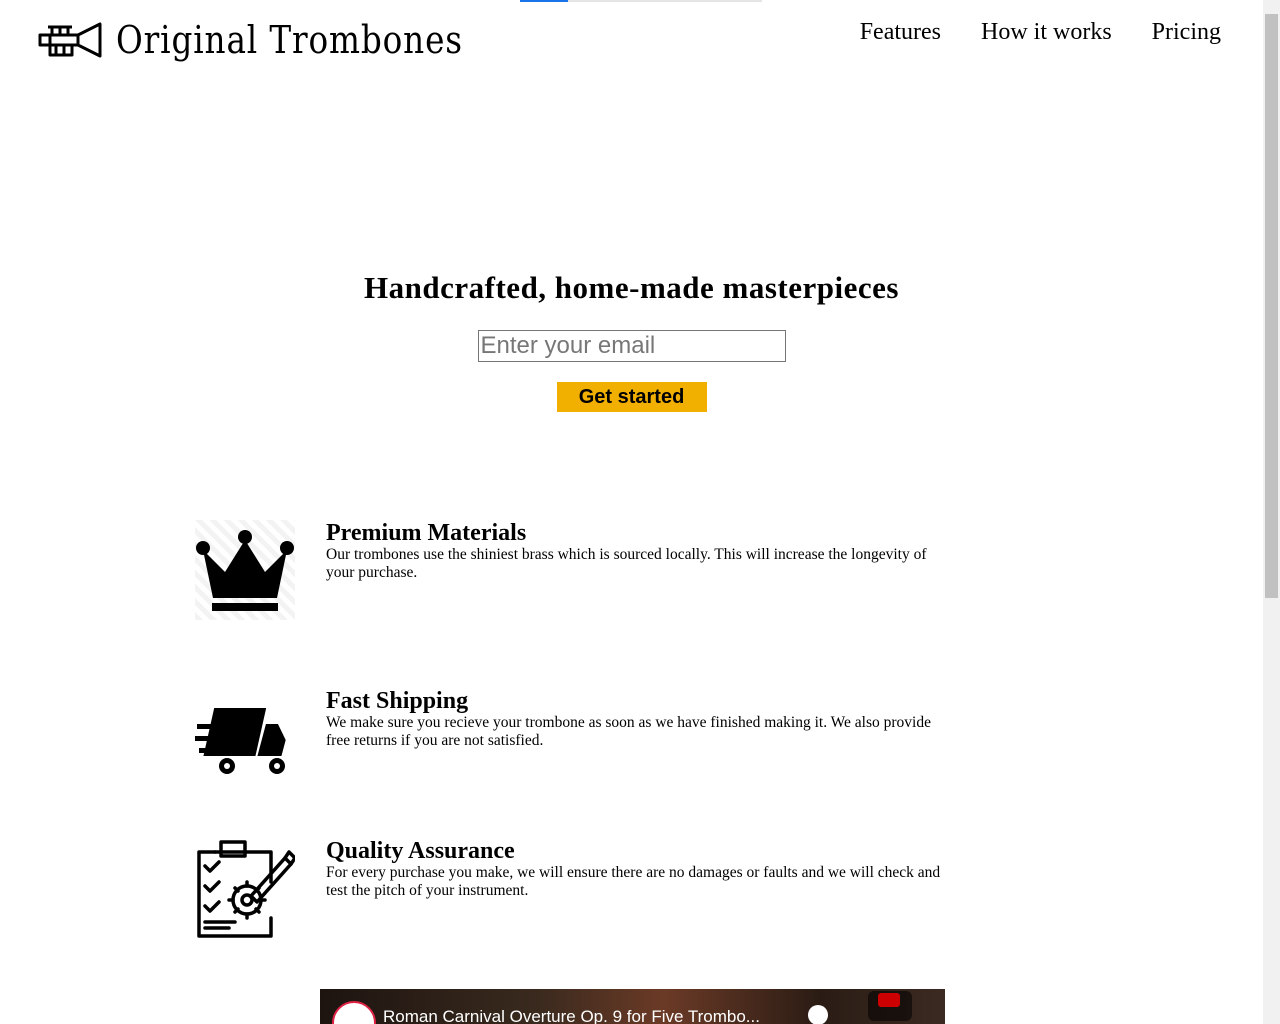 This screenshot has height=1024, width=1280. I want to click on main-nav: Features How it works Pricing, so click(1040, 32).